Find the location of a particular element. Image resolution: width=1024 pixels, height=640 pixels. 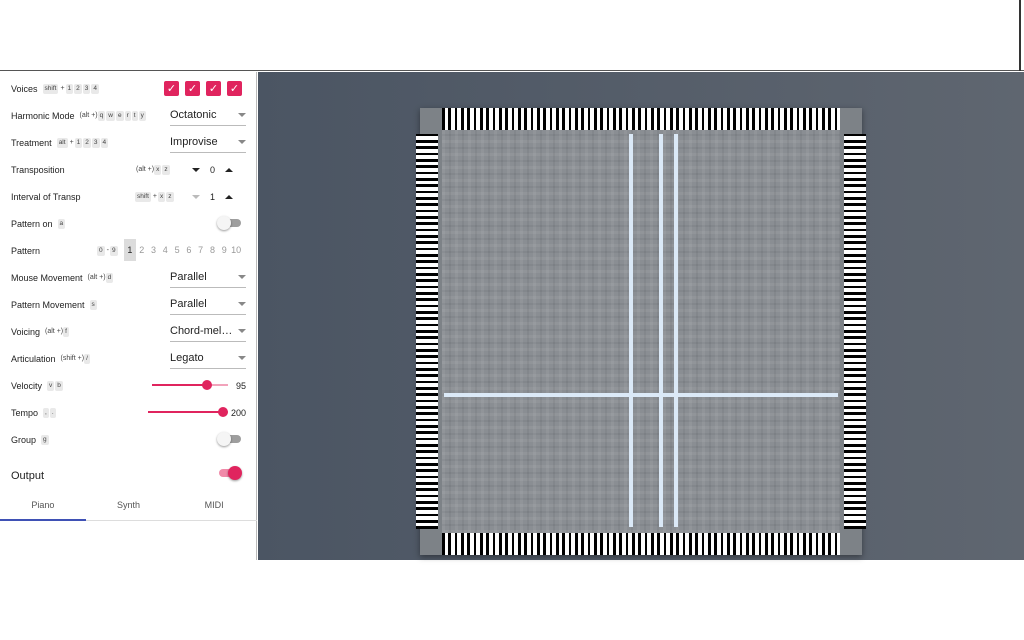

tab-midi: MIDI is located at coordinates (214, 506).